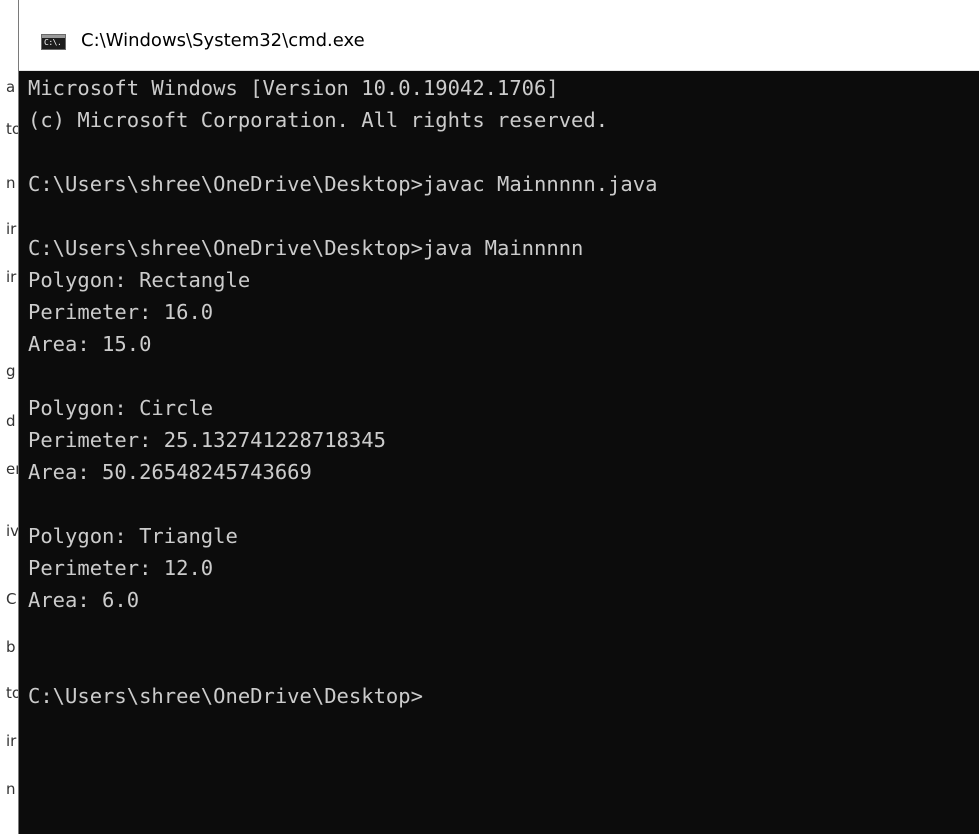  What do you see at coordinates (223, 40) in the screenshot?
I see `window-title: C:\Windows\System32\cmd.exe` at bounding box center [223, 40].